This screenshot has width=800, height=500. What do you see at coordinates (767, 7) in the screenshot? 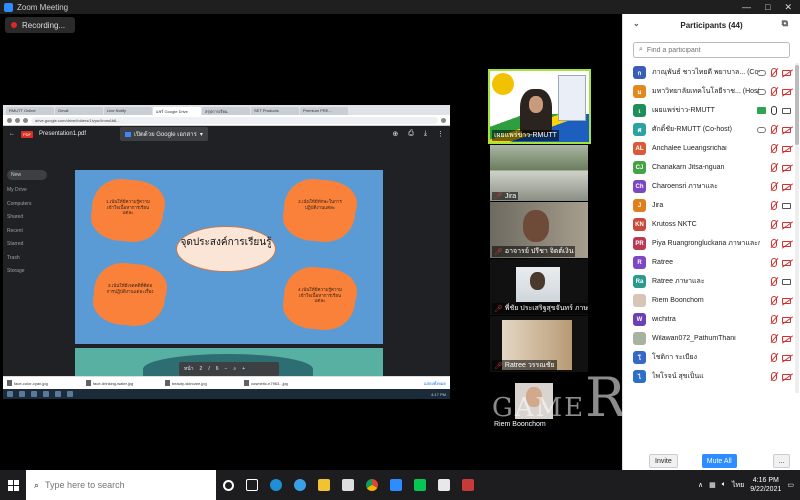
I see `maximize-button: □` at bounding box center [767, 7].